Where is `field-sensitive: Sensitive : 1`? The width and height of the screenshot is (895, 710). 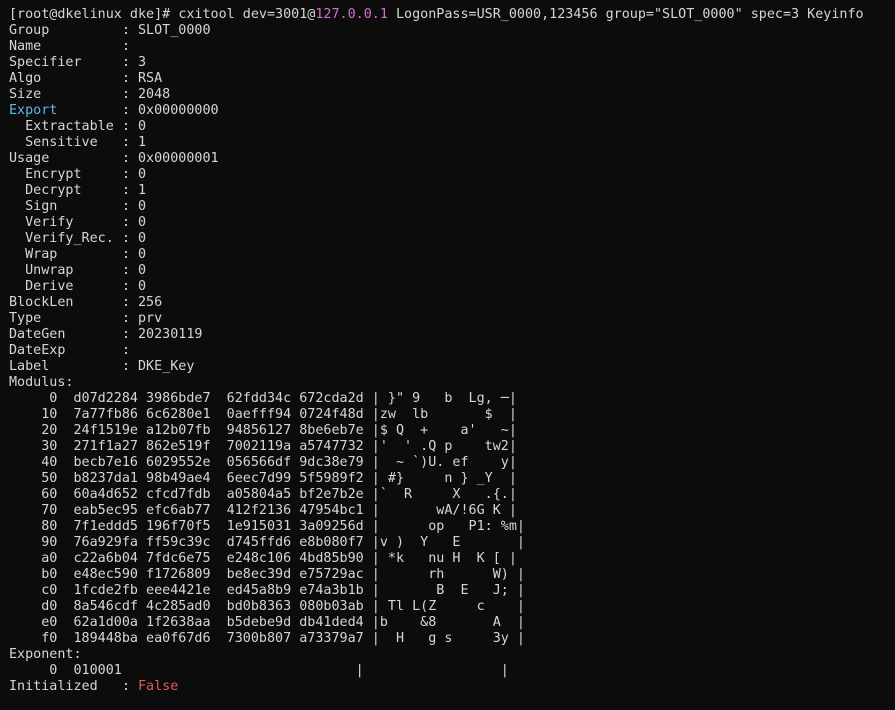 field-sensitive: Sensitive : 1 is located at coordinates (78, 142).